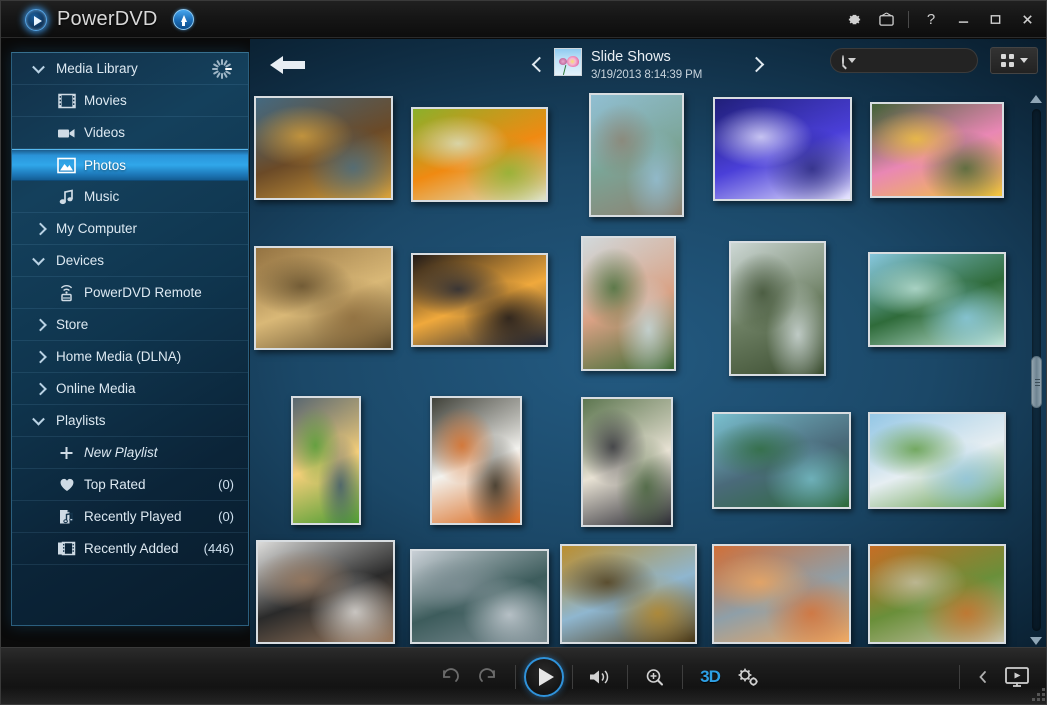 The width and height of the screenshot is (1047, 705). I want to click on sidebar-item-label: Top Rated, so click(115, 484).